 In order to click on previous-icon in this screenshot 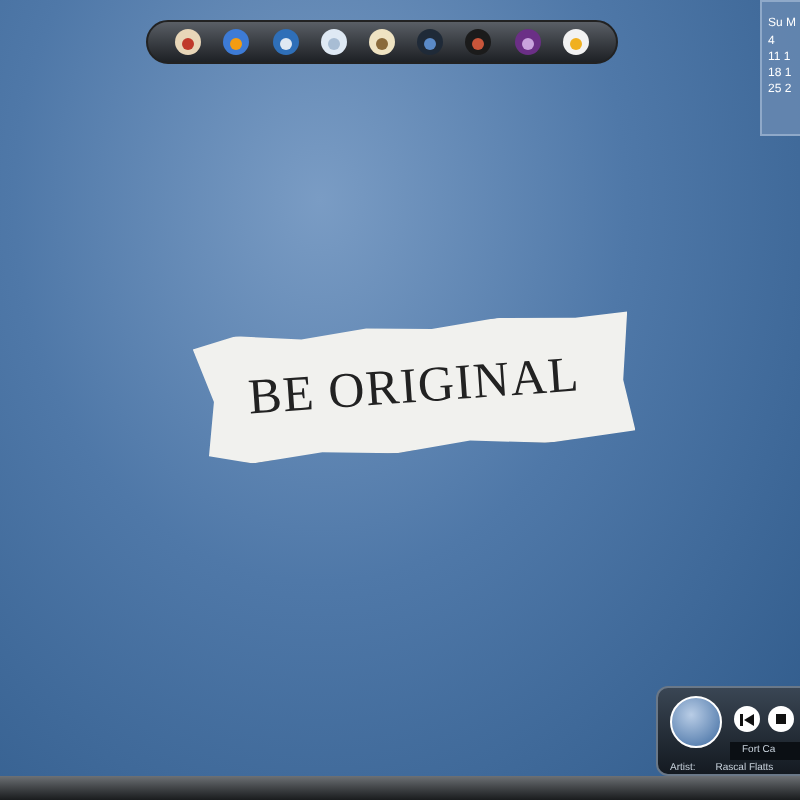, I will do `click(747, 719)`.